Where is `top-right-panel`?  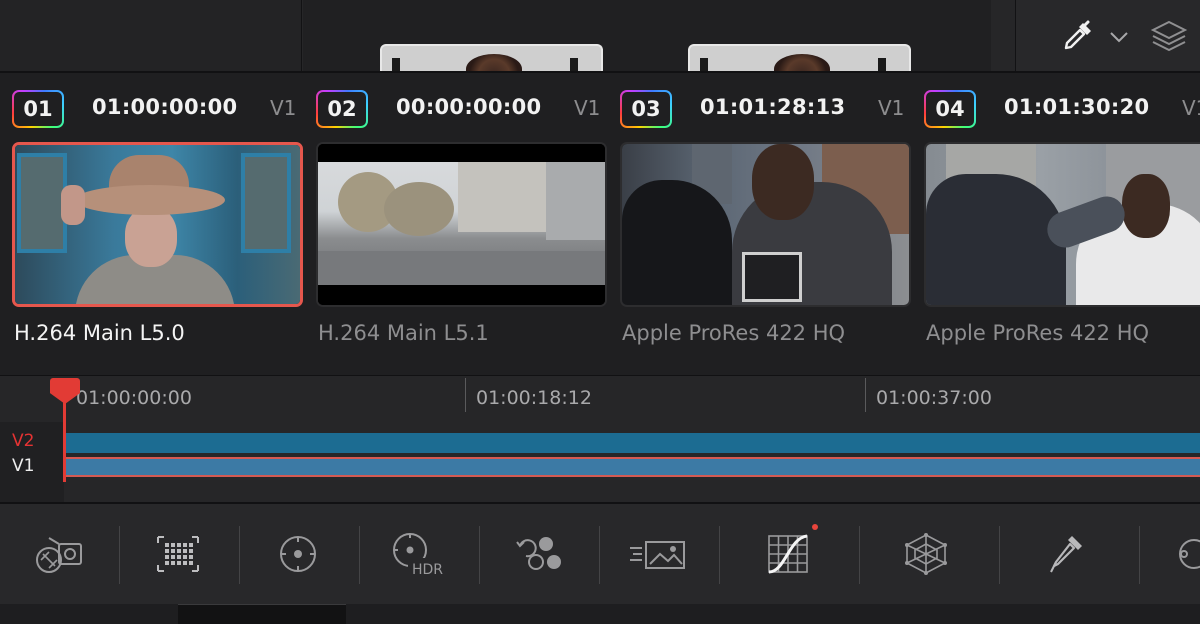
top-right-panel is located at coordinates (1107, 36).